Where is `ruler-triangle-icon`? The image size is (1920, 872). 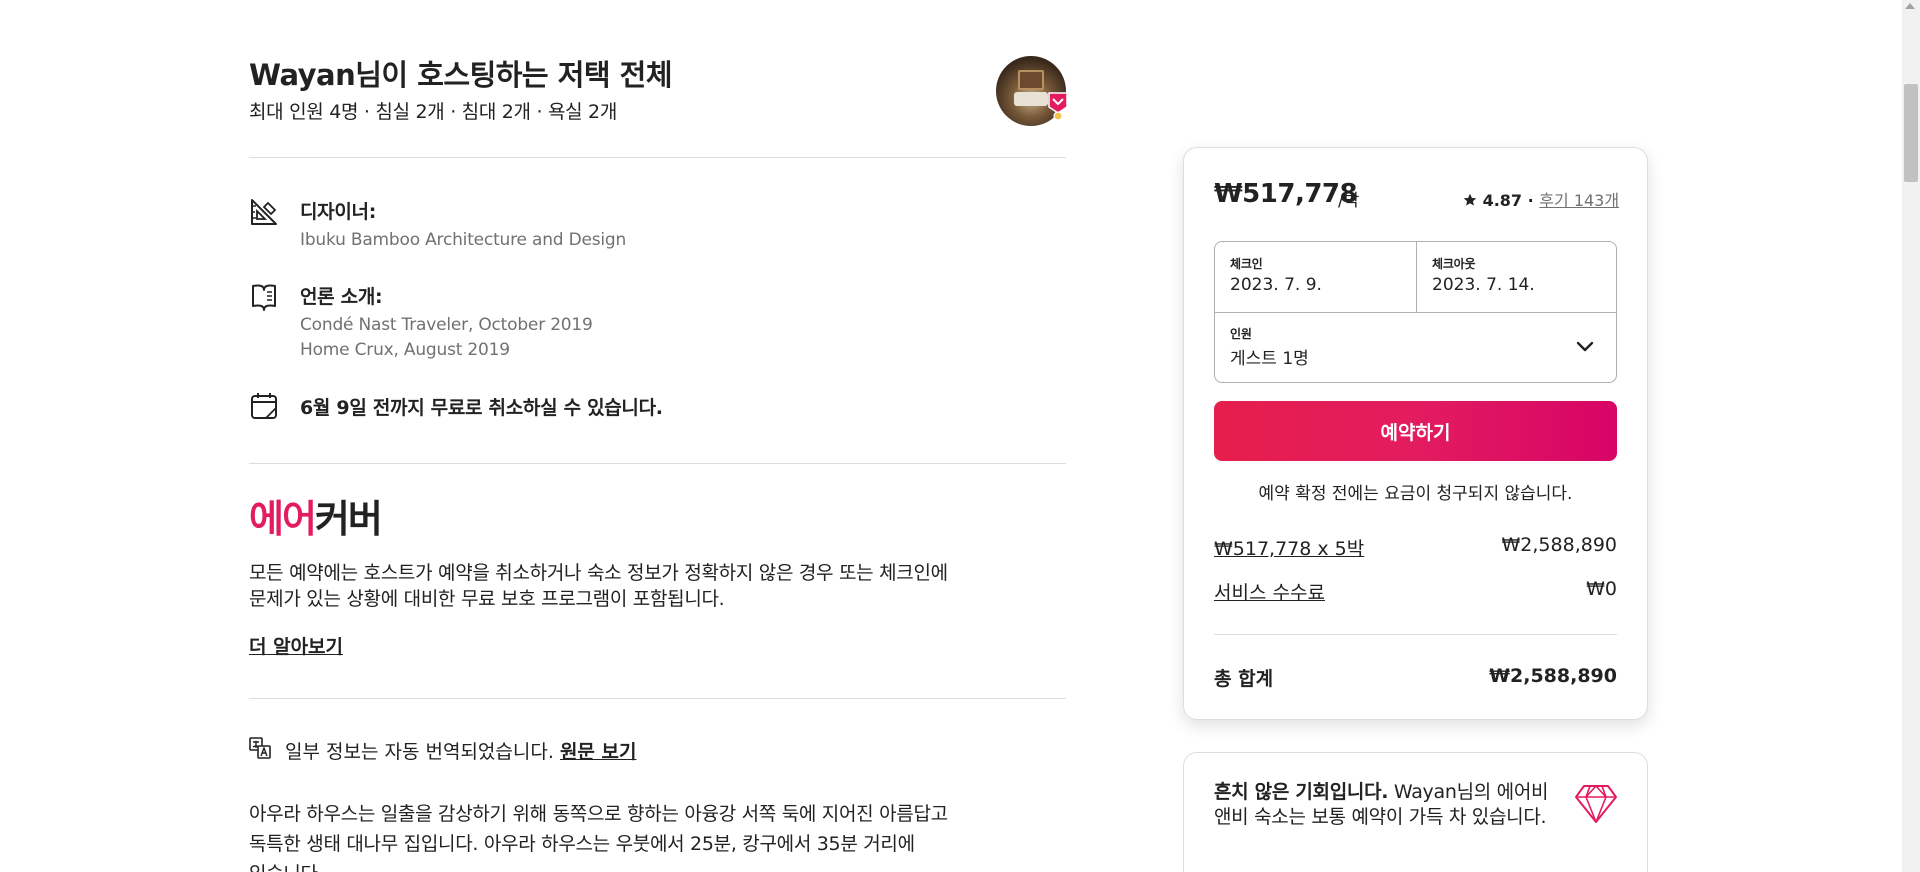
ruler-triangle-icon is located at coordinates (264, 212).